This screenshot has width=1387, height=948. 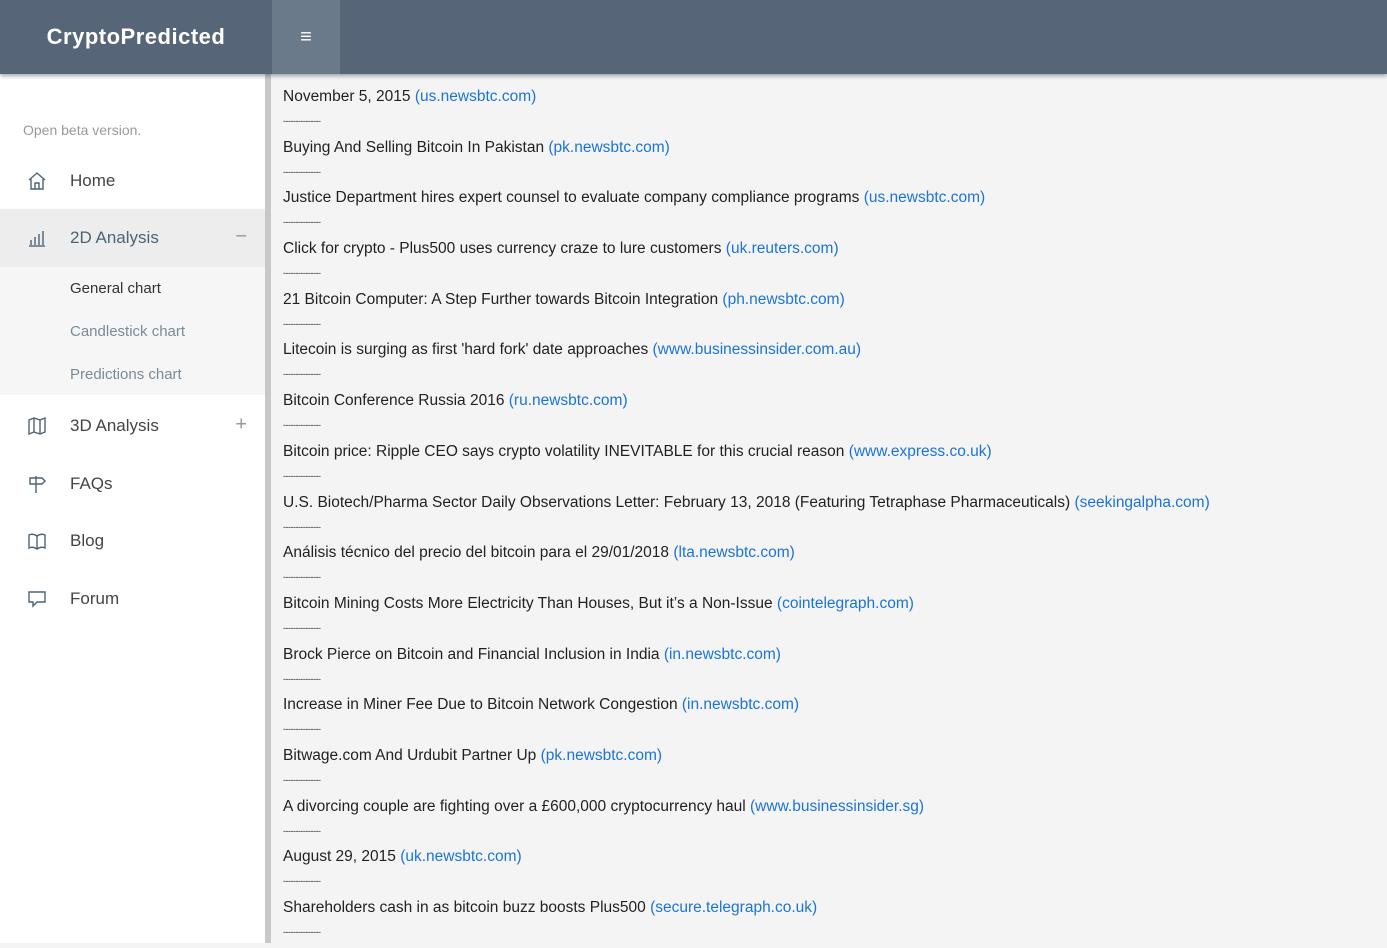 What do you see at coordinates (733, 552) in the screenshot?
I see `news-source-link: (lta.newsbtc.com)` at bounding box center [733, 552].